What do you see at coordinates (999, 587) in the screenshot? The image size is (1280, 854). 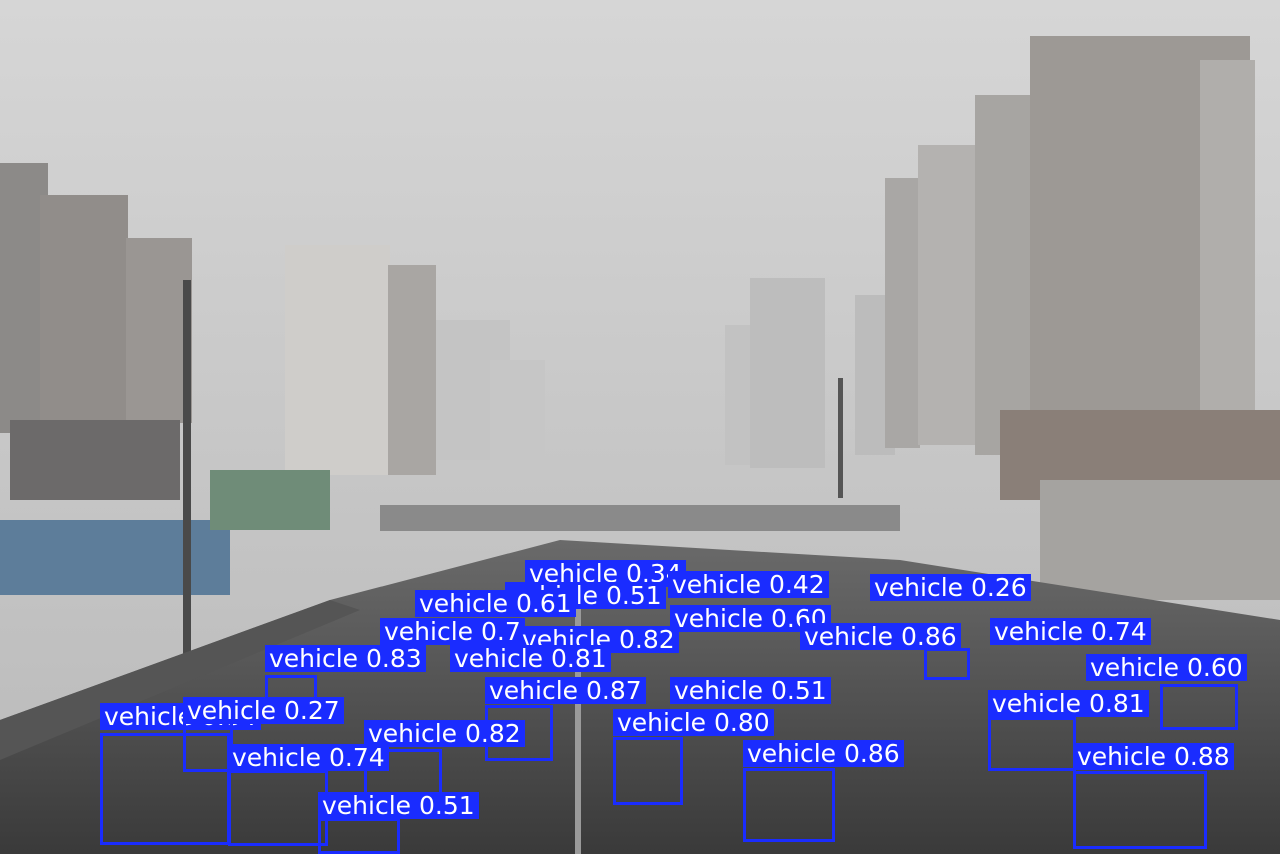 I see `detection-score: 0.26` at bounding box center [999, 587].